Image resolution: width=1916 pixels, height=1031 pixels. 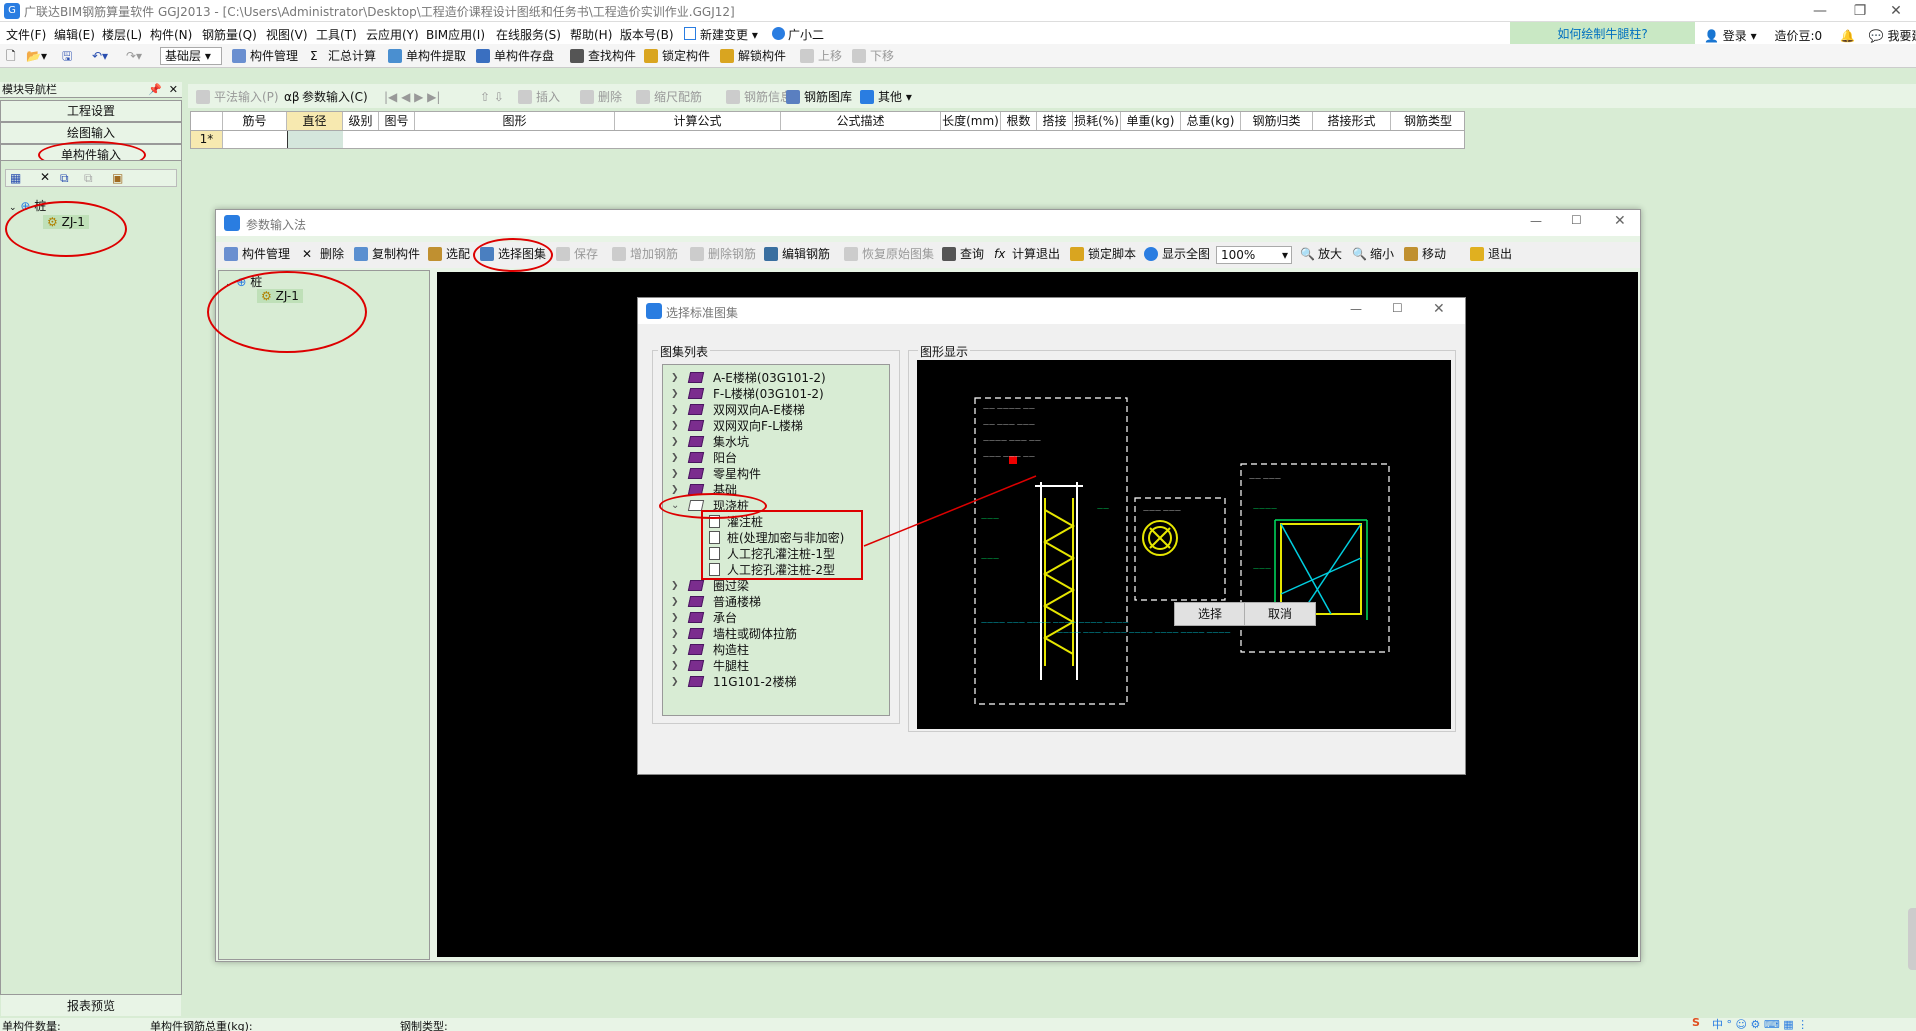 What do you see at coordinates (1428, 121) in the screenshot?
I see `col-header: 钢筋类型` at bounding box center [1428, 121].